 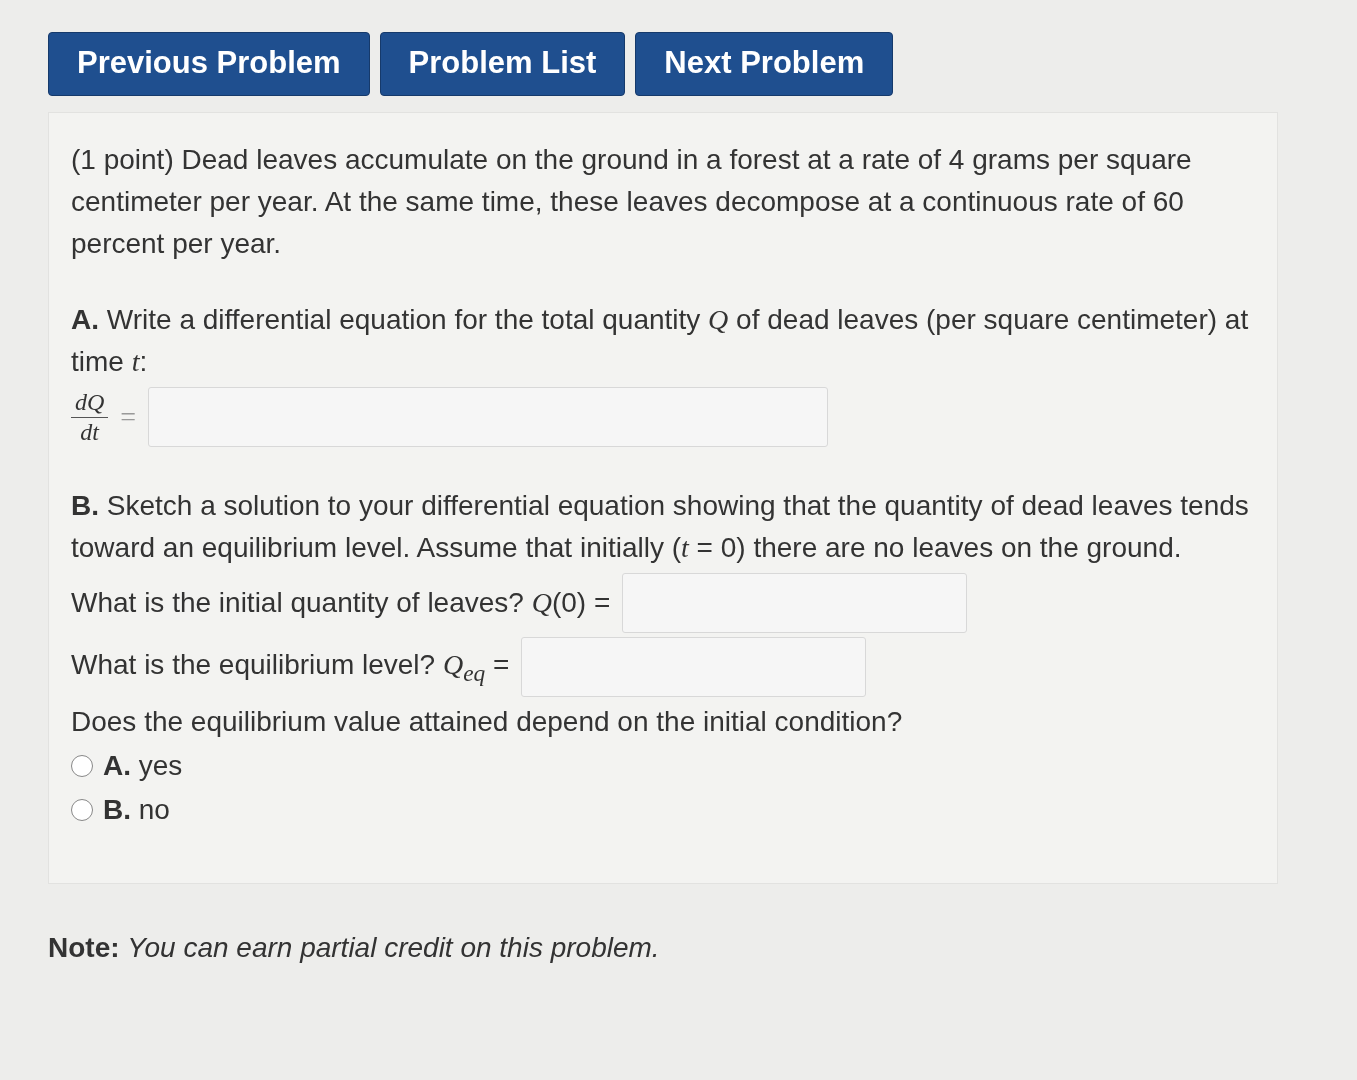 What do you see at coordinates (290, 667) in the screenshot?
I see `question-text: What is the equilibrium level? Q$_{eq}$ =` at bounding box center [290, 667].